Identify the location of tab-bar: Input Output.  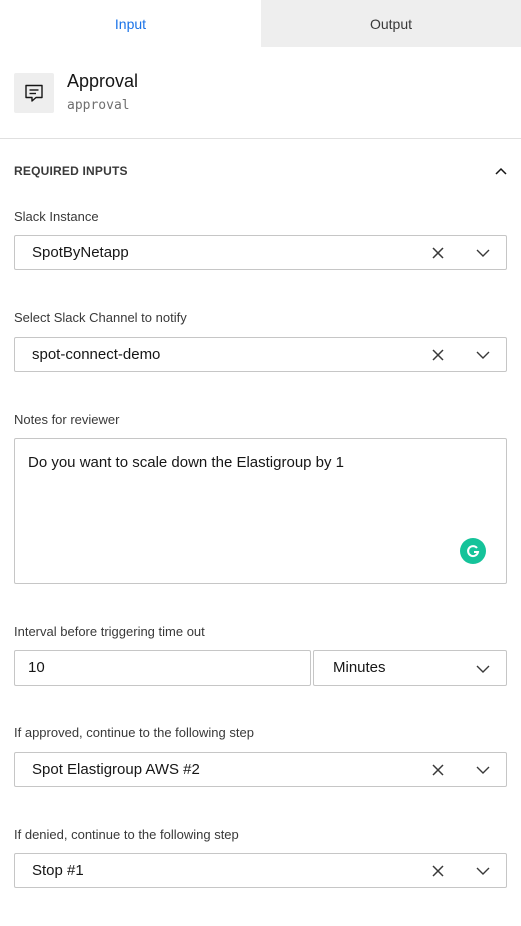
(260, 23).